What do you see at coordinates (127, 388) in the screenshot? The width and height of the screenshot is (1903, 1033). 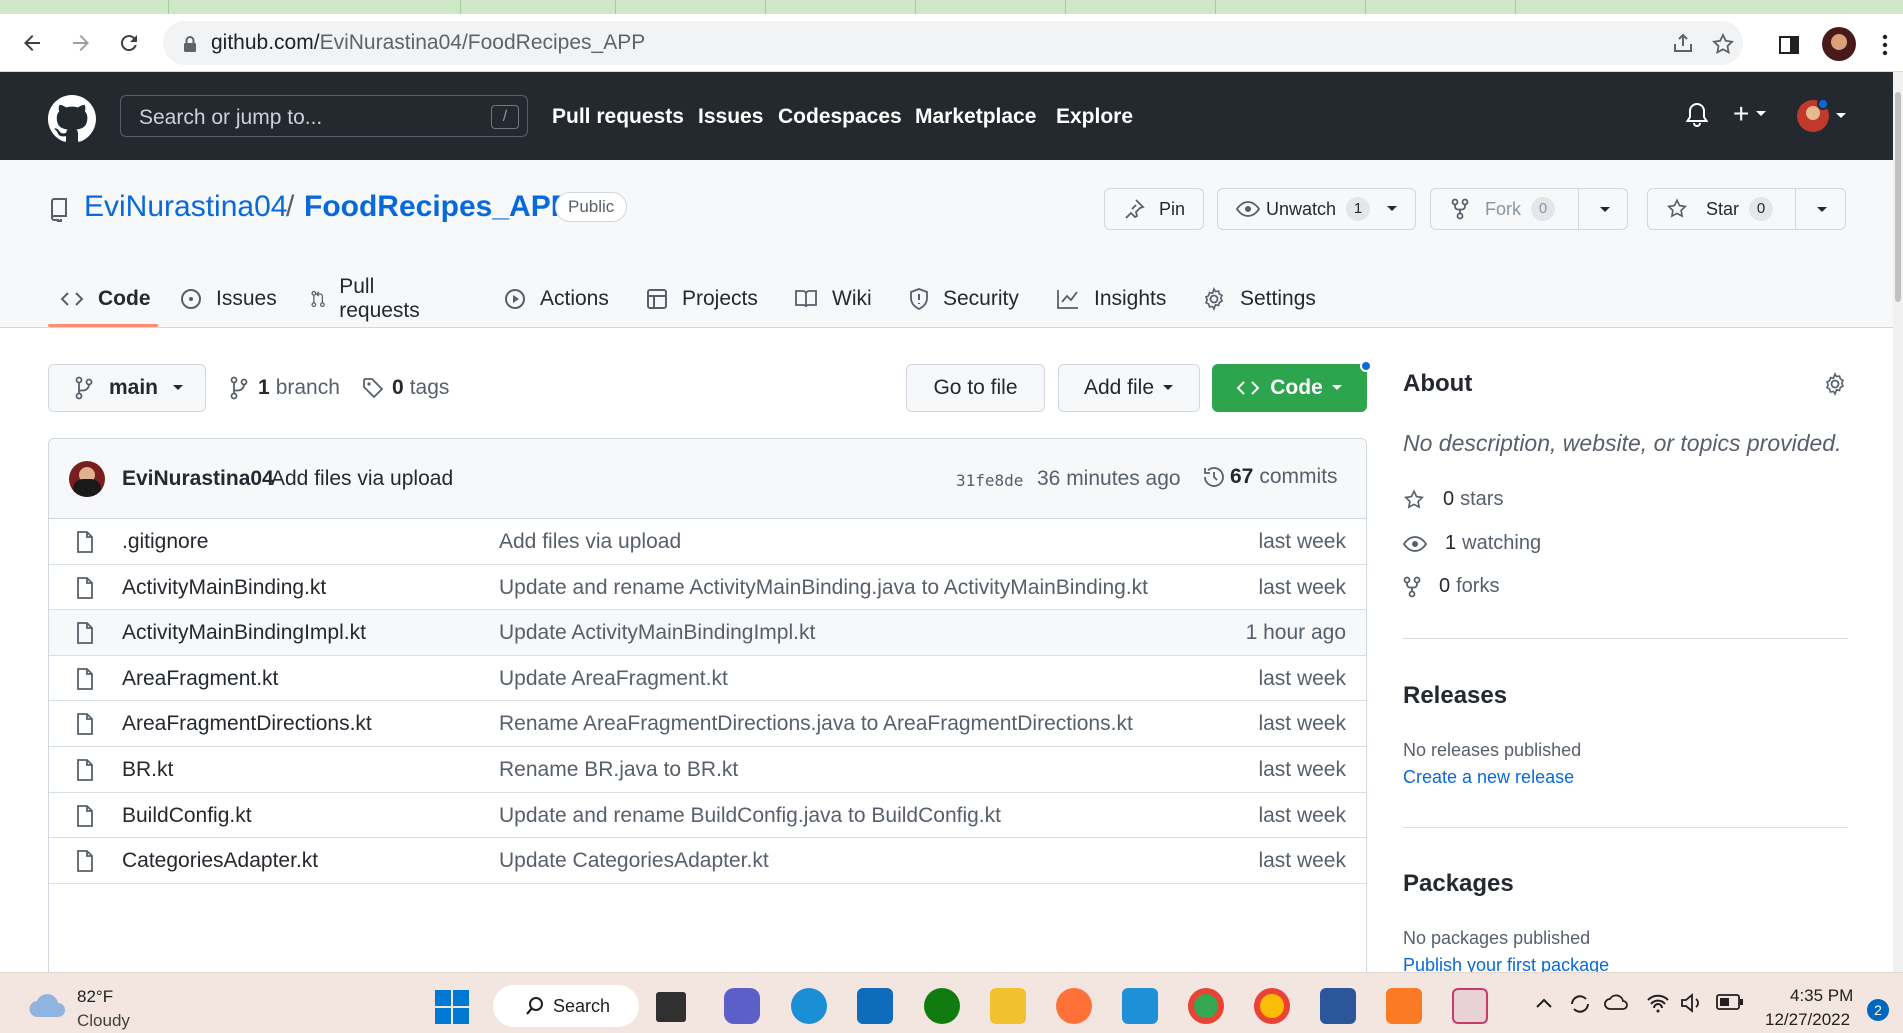 I see `branch-select-button: main` at bounding box center [127, 388].